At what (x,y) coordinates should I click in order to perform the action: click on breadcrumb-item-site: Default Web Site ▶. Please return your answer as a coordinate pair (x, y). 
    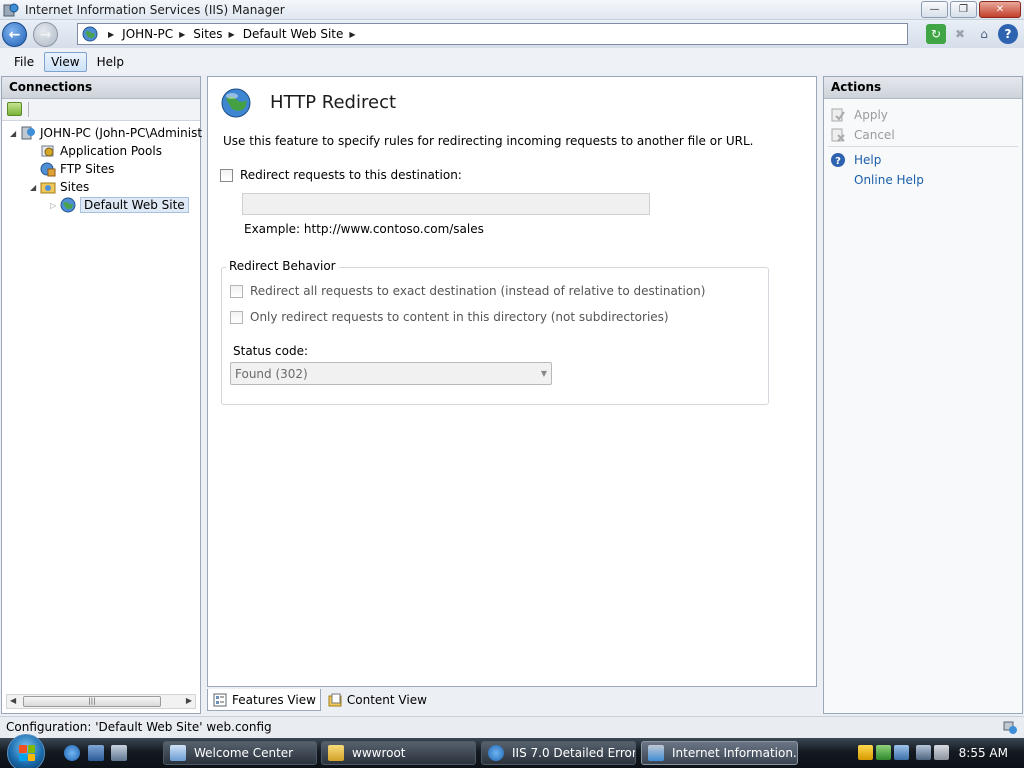
    Looking at the image, I should click on (303, 34).